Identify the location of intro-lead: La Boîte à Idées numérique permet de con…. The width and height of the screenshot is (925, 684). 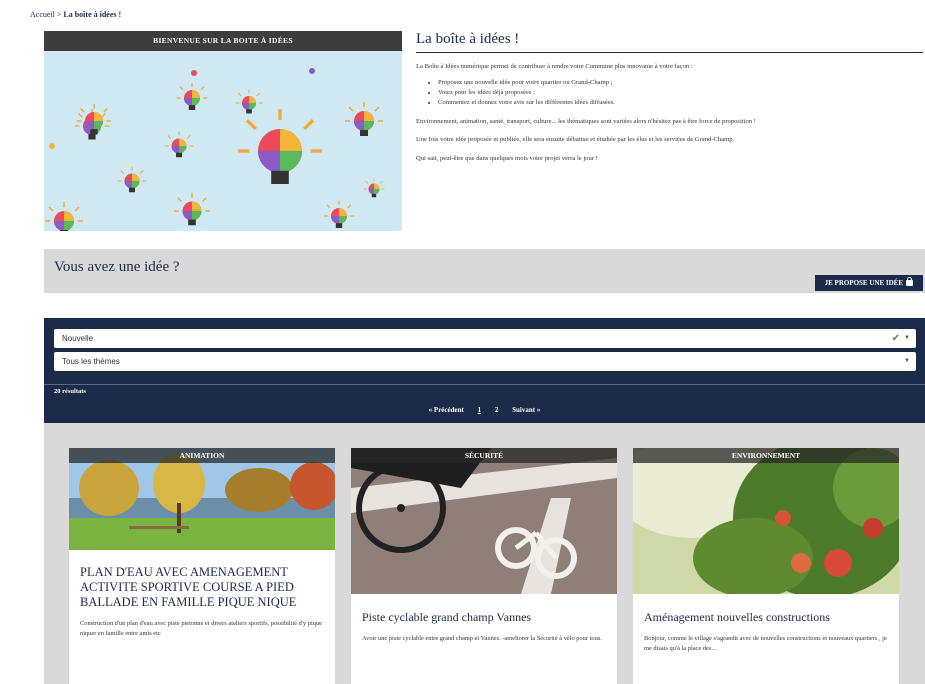
(554, 66).